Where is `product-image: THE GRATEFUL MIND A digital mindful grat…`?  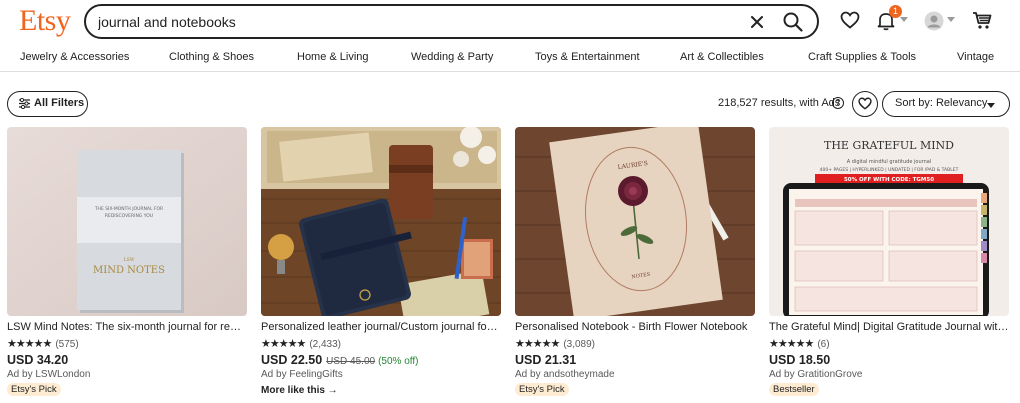
product-image: THE GRATEFUL MIND A digital mindful grat… is located at coordinates (889, 221).